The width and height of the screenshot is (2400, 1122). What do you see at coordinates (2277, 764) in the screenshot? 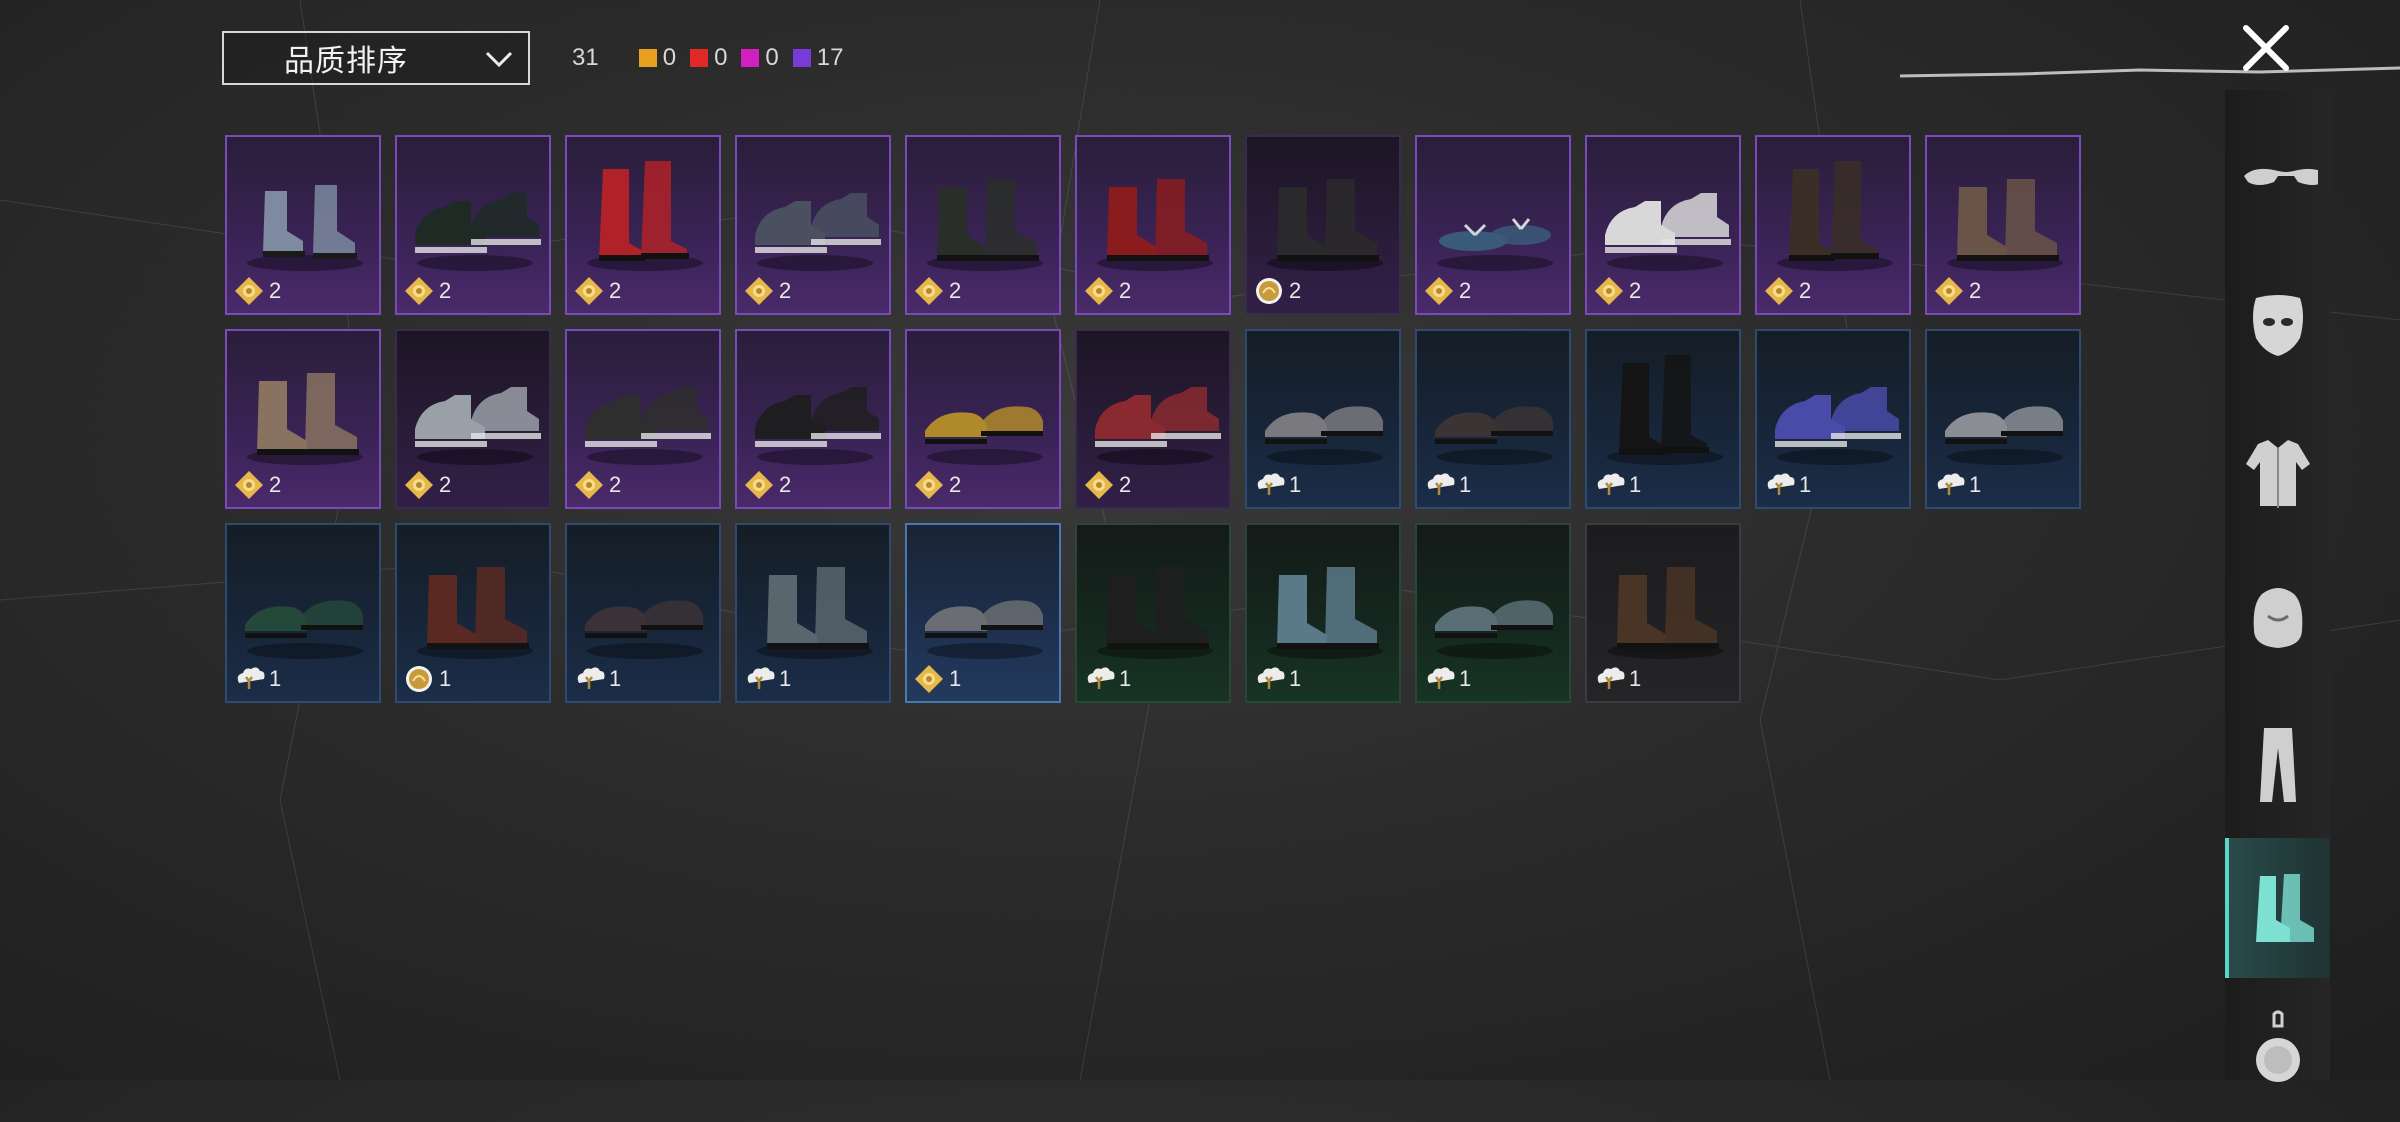
I see `sidebar-item-pants` at bounding box center [2277, 764].